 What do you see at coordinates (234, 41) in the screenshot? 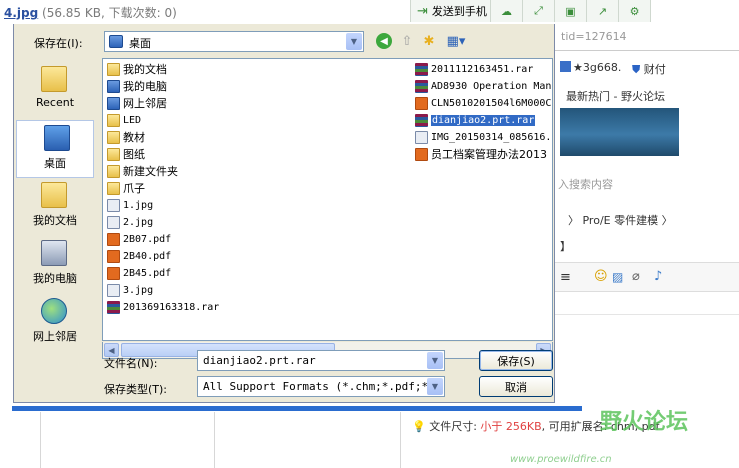
I see `save-in-dropdown: 桌面 ▼` at bounding box center [234, 41].